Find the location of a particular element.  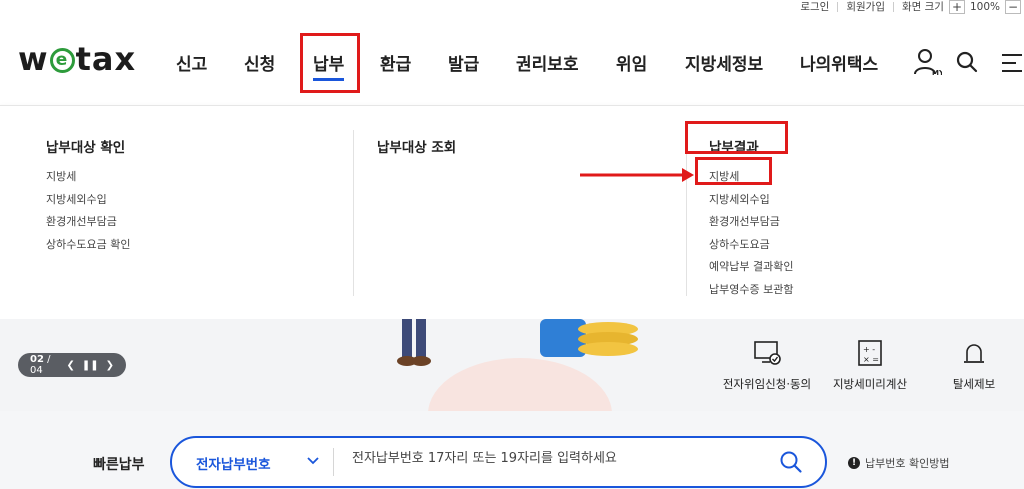

payment-number-help-link: ! 납부번호 확인방법 is located at coordinates (898, 463).